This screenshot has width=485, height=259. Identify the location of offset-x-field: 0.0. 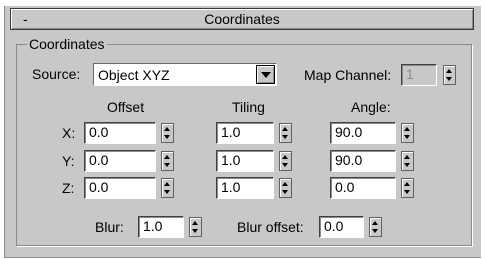
(120, 133).